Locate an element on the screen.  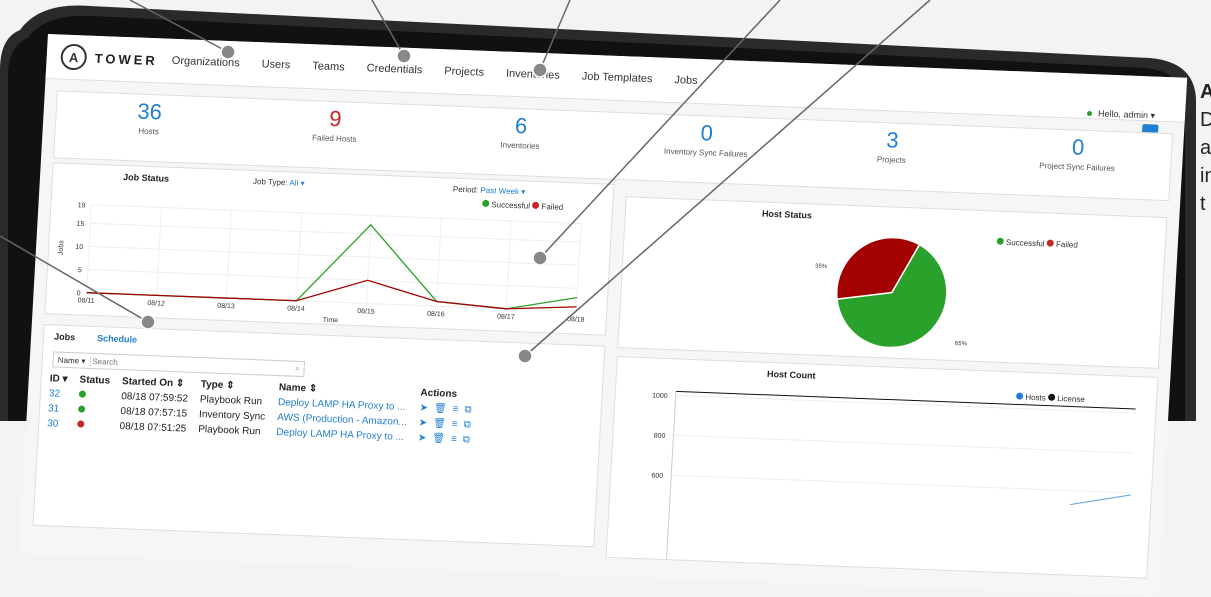
side-caption: A D a in t is located at coordinates (1205, 148).